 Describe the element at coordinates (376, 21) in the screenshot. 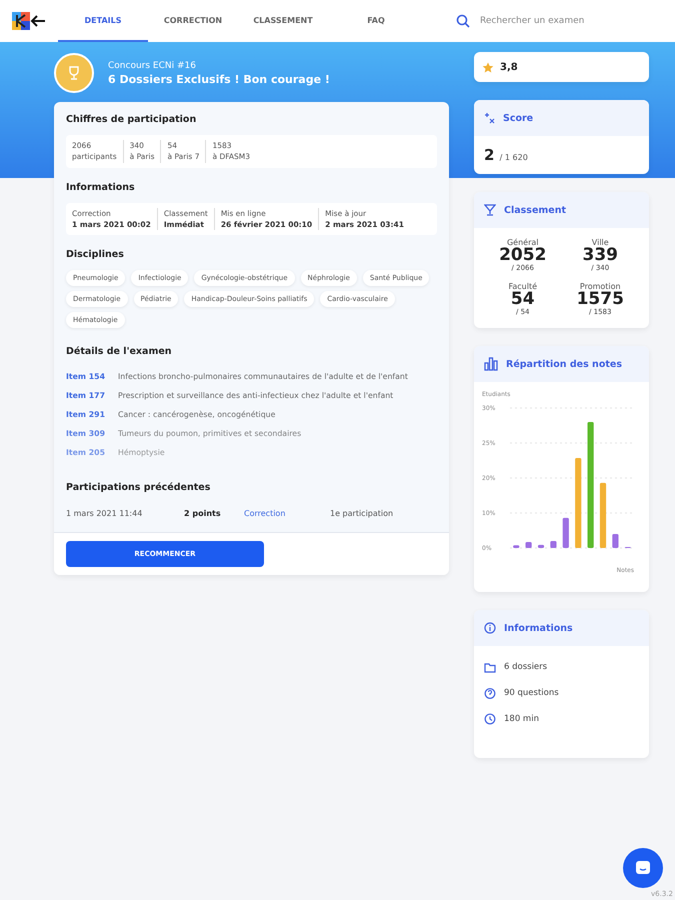

I see `nav-tab: FAQ` at that location.